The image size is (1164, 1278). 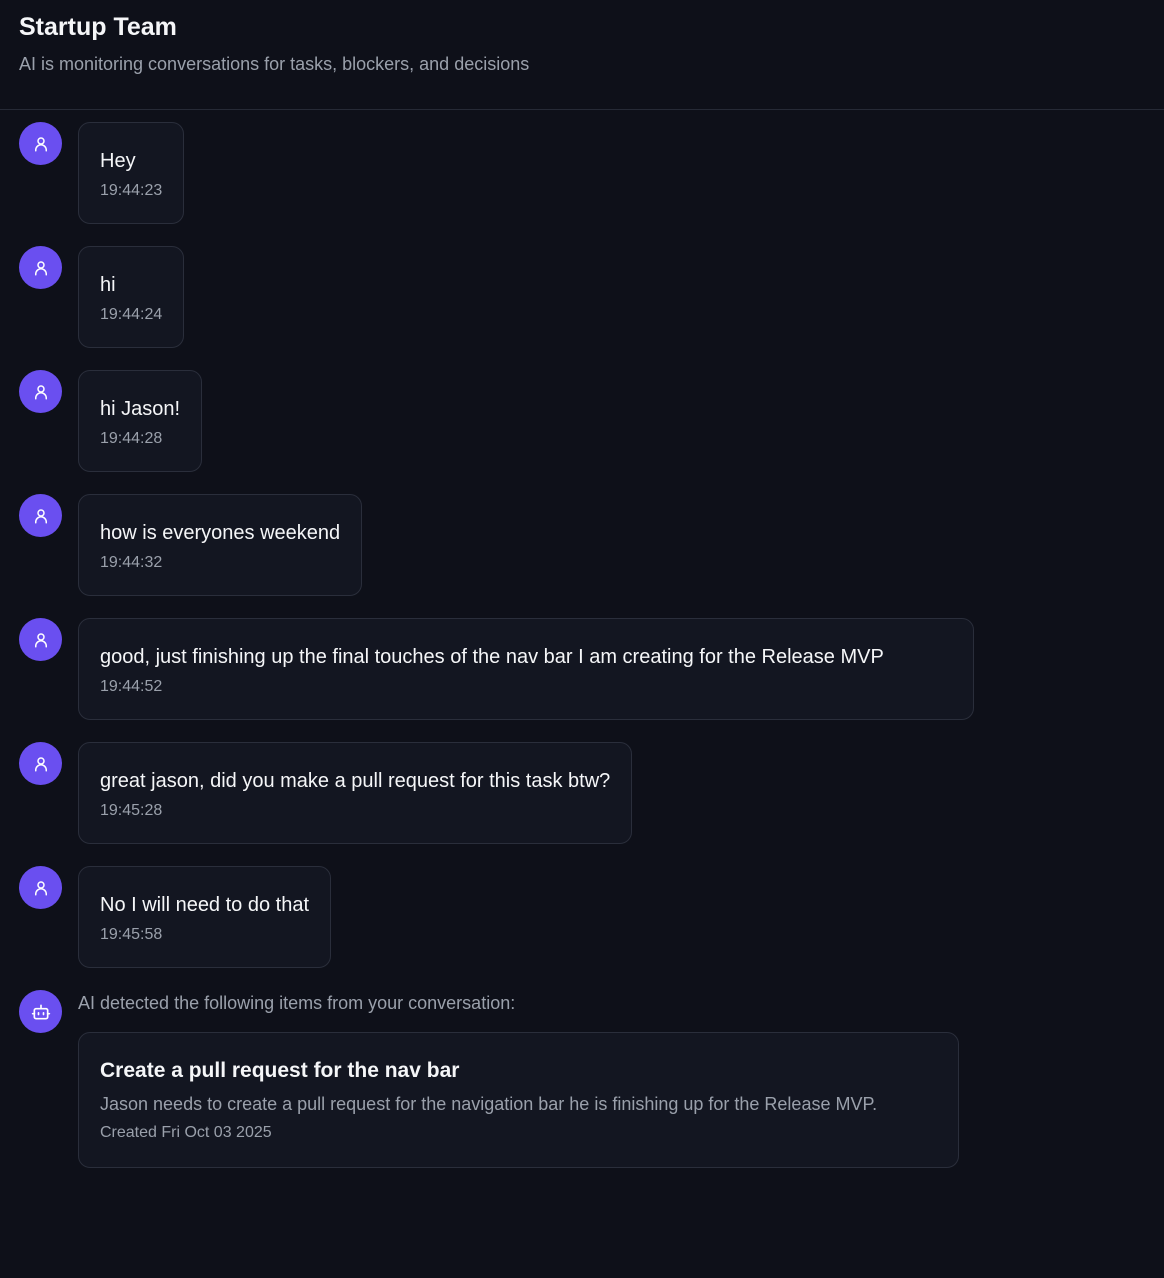 I want to click on message-text: hi, so click(x=108, y=285).